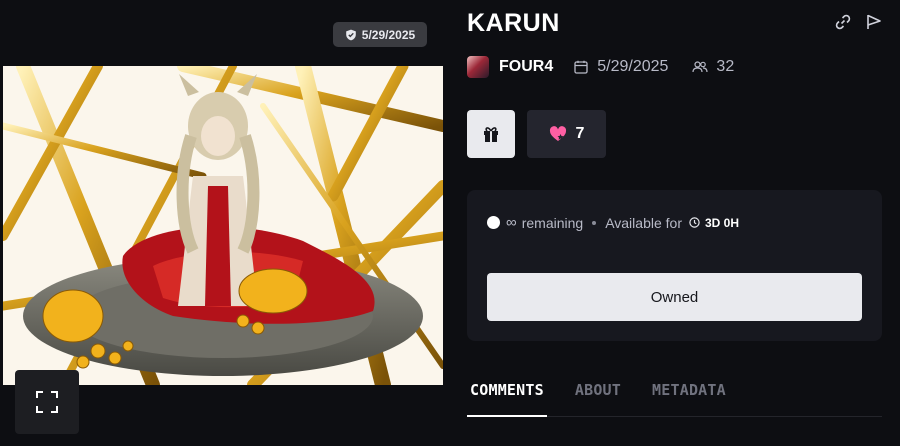 The width and height of the screenshot is (900, 446). What do you see at coordinates (580, 133) in the screenshot?
I see `like-count: 7` at bounding box center [580, 133].